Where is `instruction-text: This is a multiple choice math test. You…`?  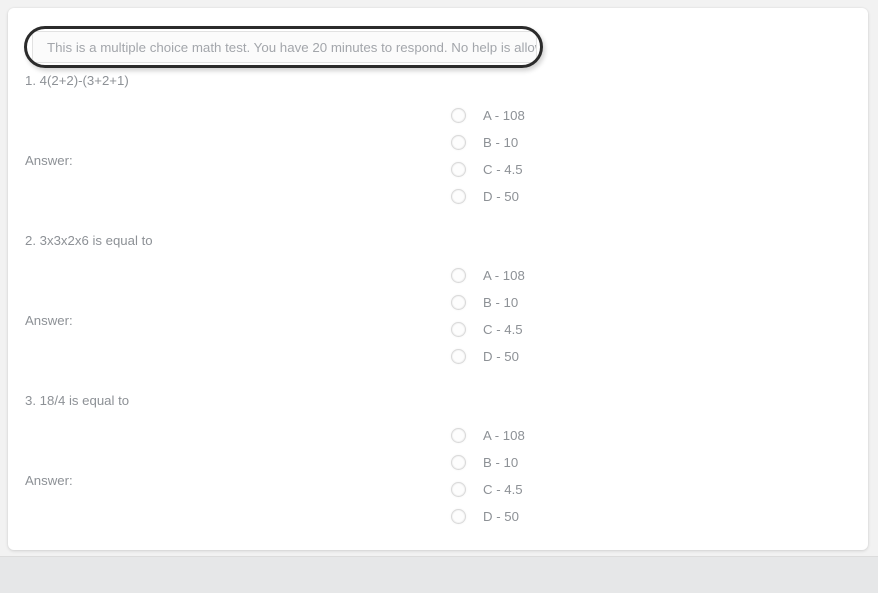
instruction-text: This is a multiple choice math test. You… is located at coordinates (292, 47).